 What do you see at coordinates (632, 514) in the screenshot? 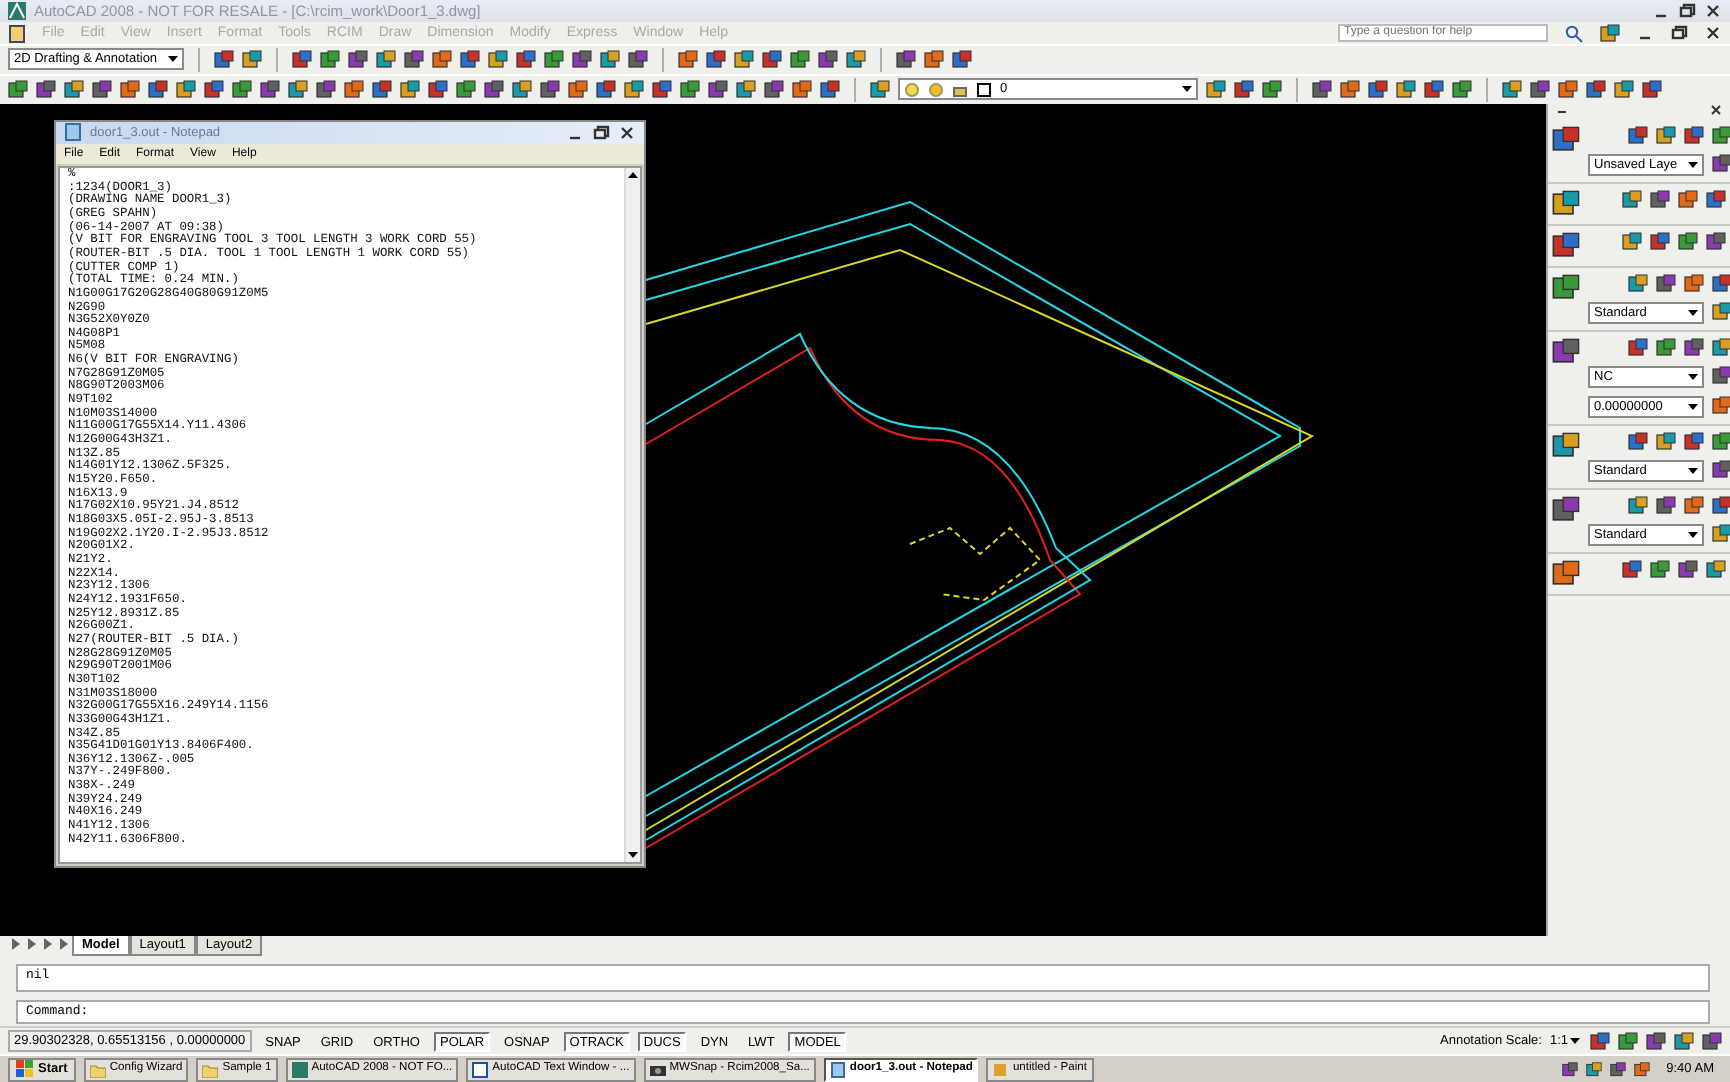
I see `scrollbar` at bounding box center [632, 514].